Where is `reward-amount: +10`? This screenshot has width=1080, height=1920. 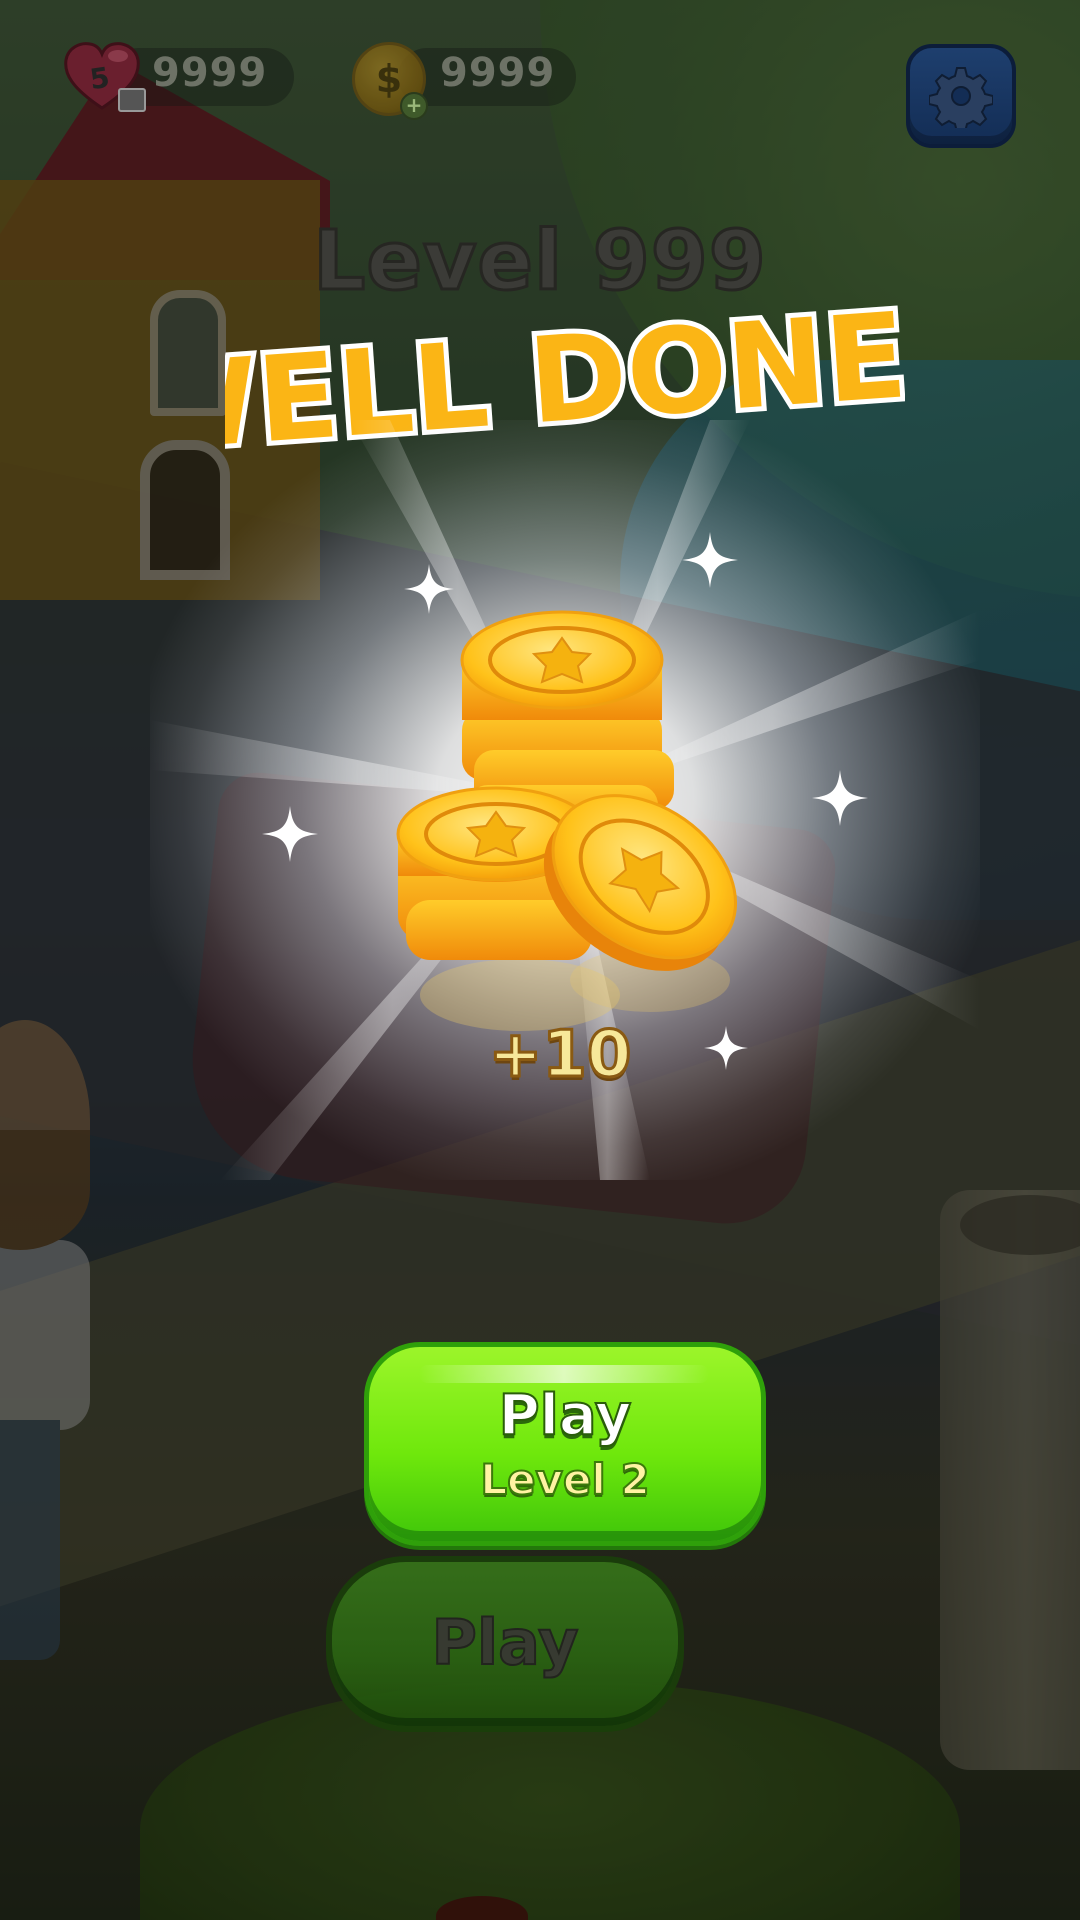 reward-amount: +10 is located at coordinates (560, 1055).